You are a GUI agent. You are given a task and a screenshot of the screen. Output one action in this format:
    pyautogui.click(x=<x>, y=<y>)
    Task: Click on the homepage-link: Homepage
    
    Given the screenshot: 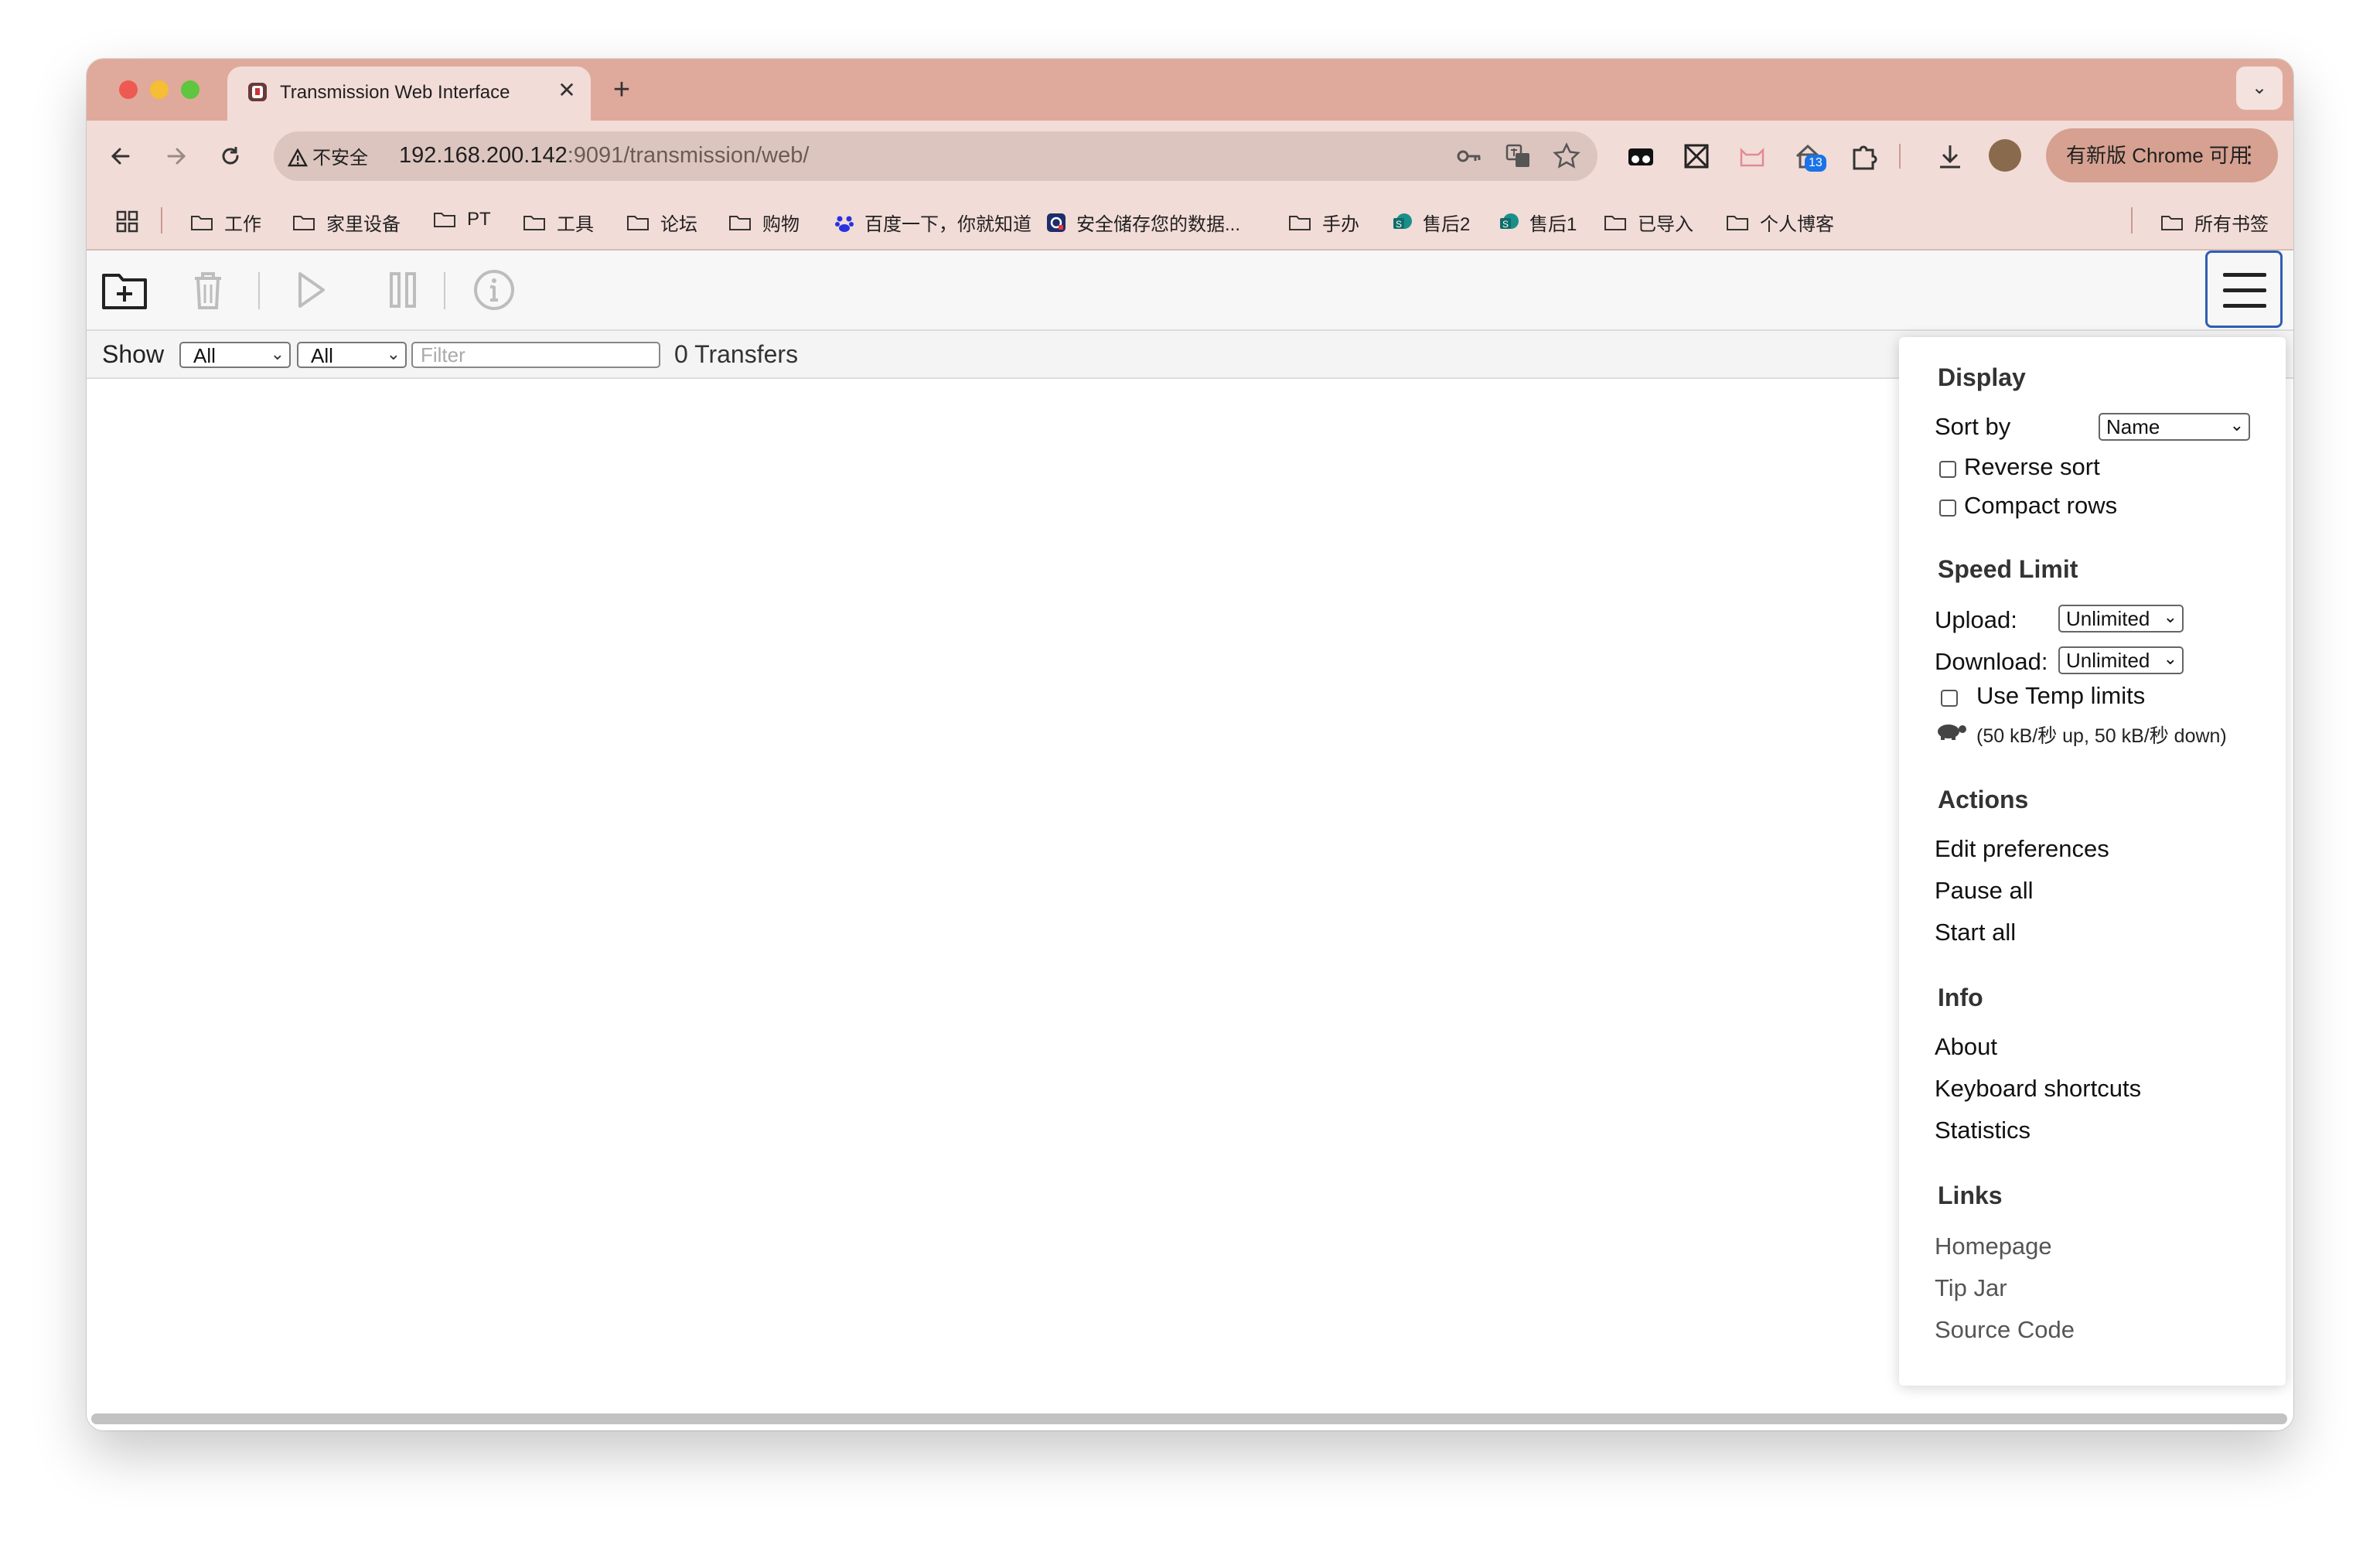 What is the action you would take?
    pyautogui.click(x=1993, y=1246)
    